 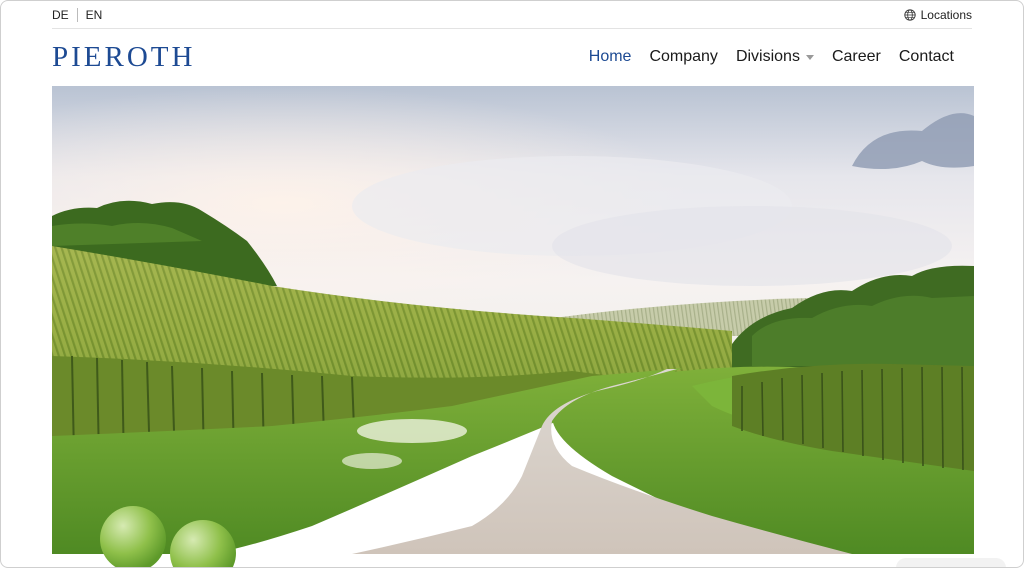 I want to click on locations-label: Locations, so click(x=946, y=14).